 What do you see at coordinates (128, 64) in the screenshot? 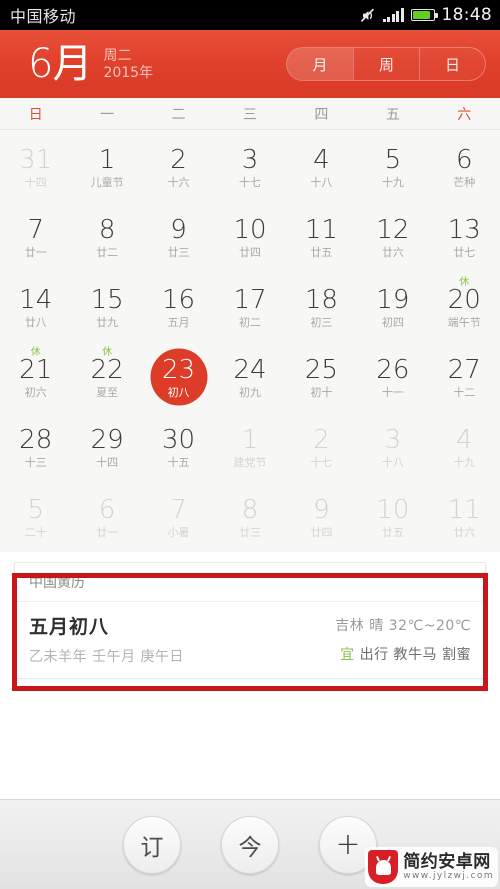
I see `header-subtitle: 周二 2015年` at bounding box center [128, 64].